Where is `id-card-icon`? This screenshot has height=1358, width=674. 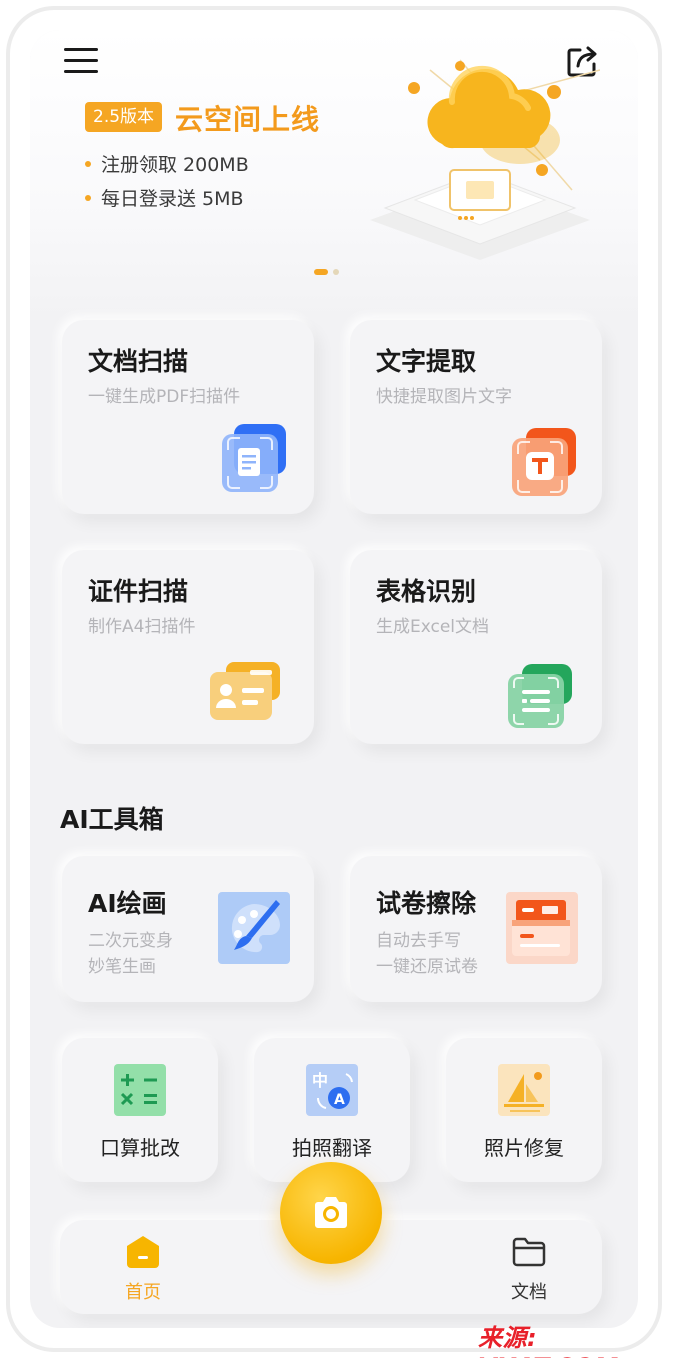
id-card-icon is located at coordinates (245, 691).